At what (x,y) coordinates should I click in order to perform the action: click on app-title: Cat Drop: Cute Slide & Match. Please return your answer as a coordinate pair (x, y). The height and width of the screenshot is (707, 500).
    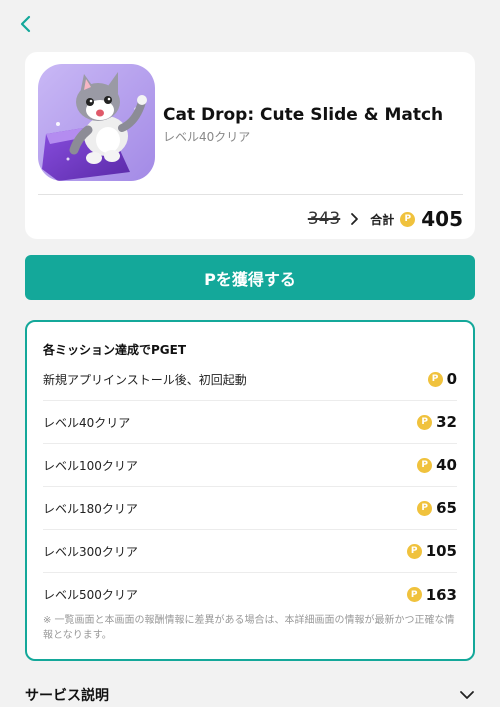
    Looking at the image, I should click on (303, 115).